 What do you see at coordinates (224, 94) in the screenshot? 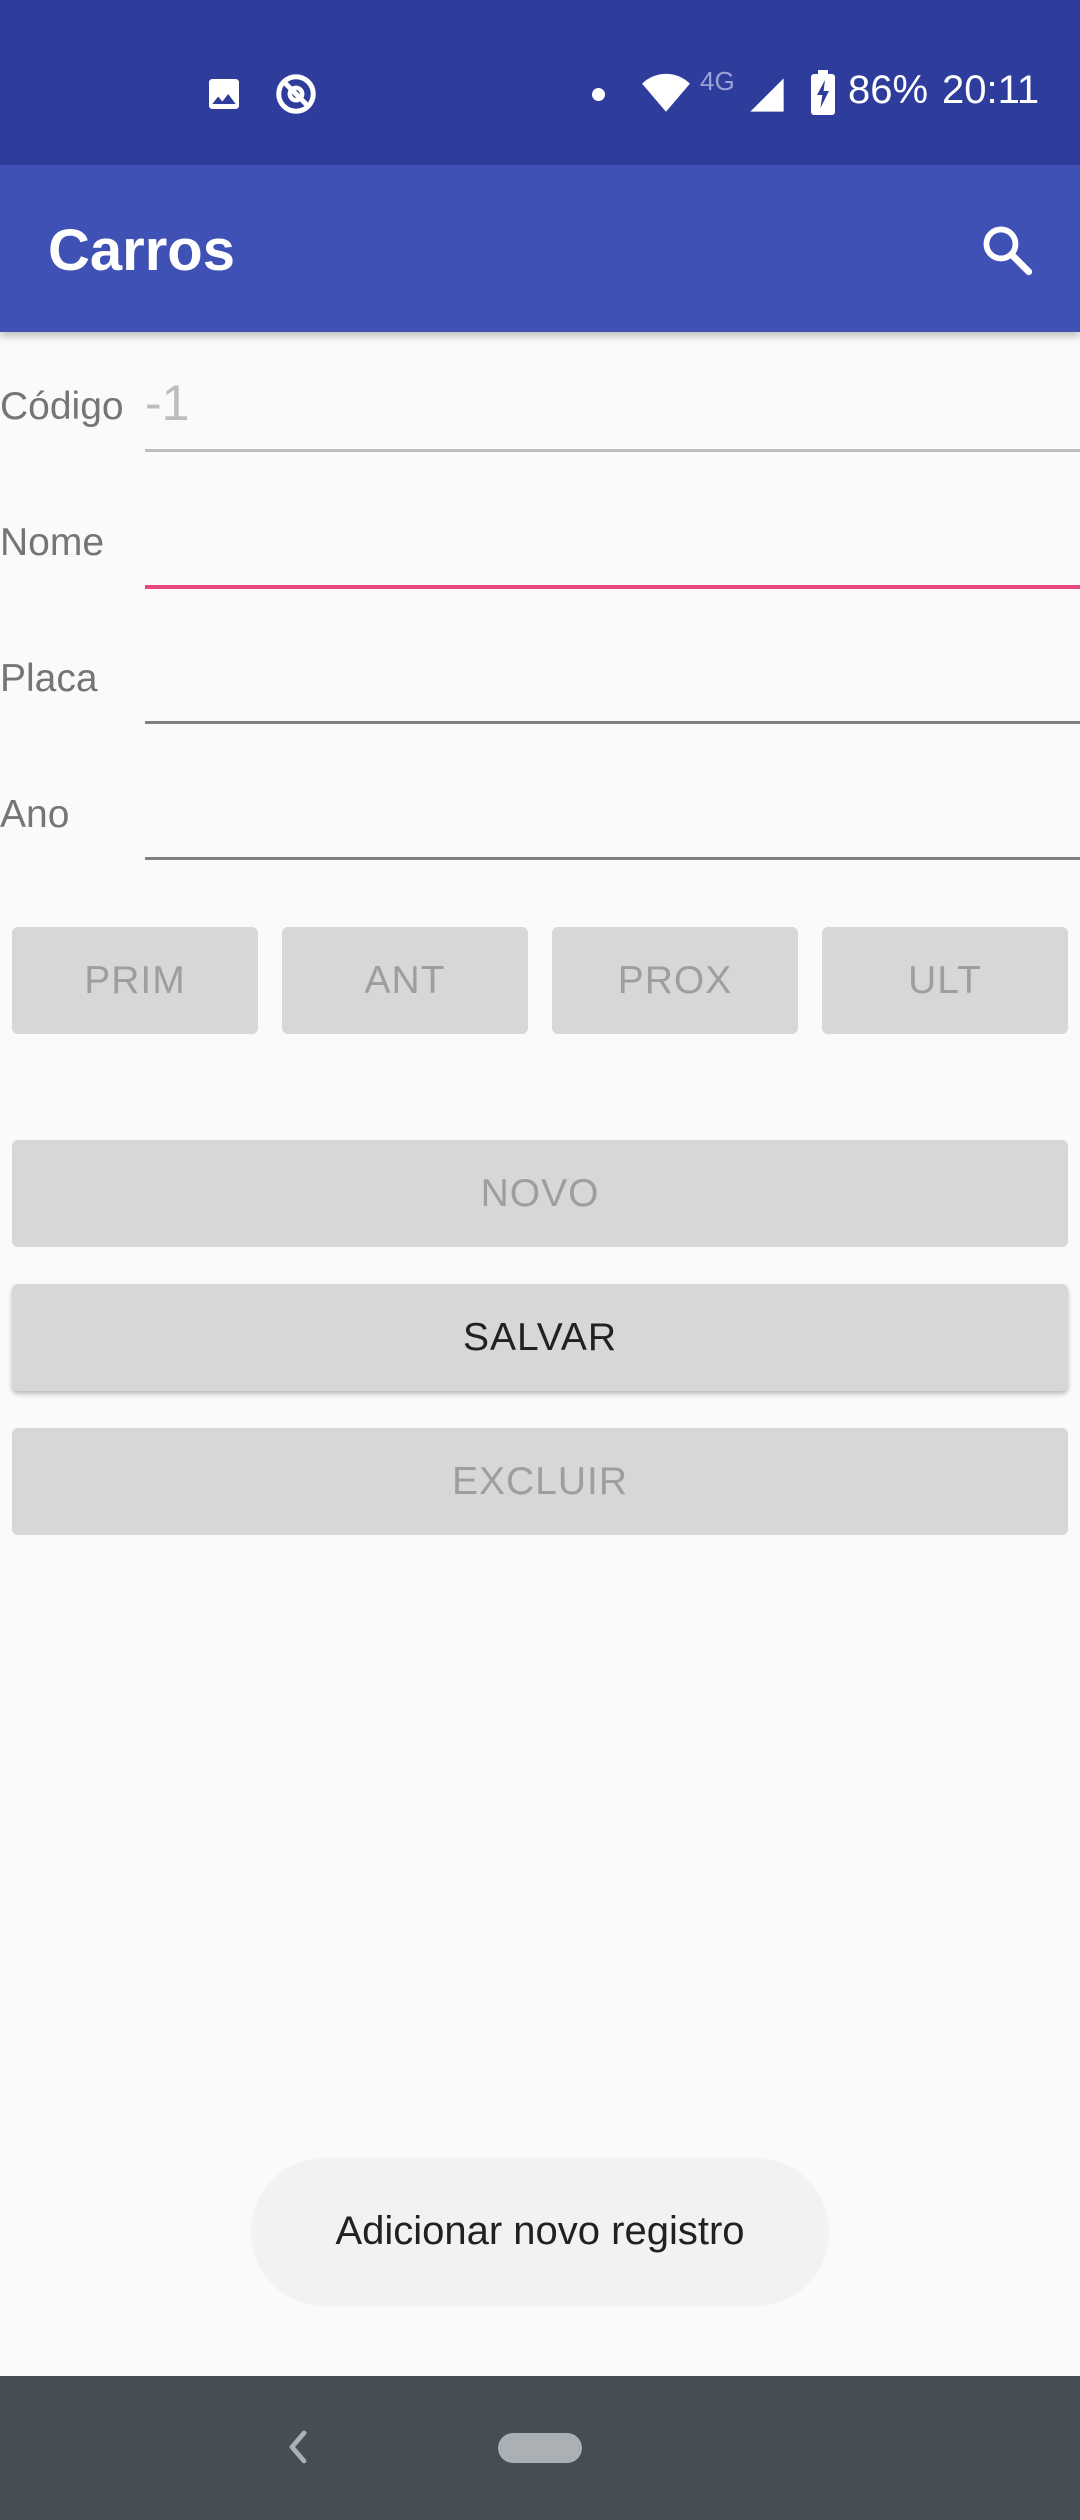
I see `image-icon` at bounding box center [224, 94].